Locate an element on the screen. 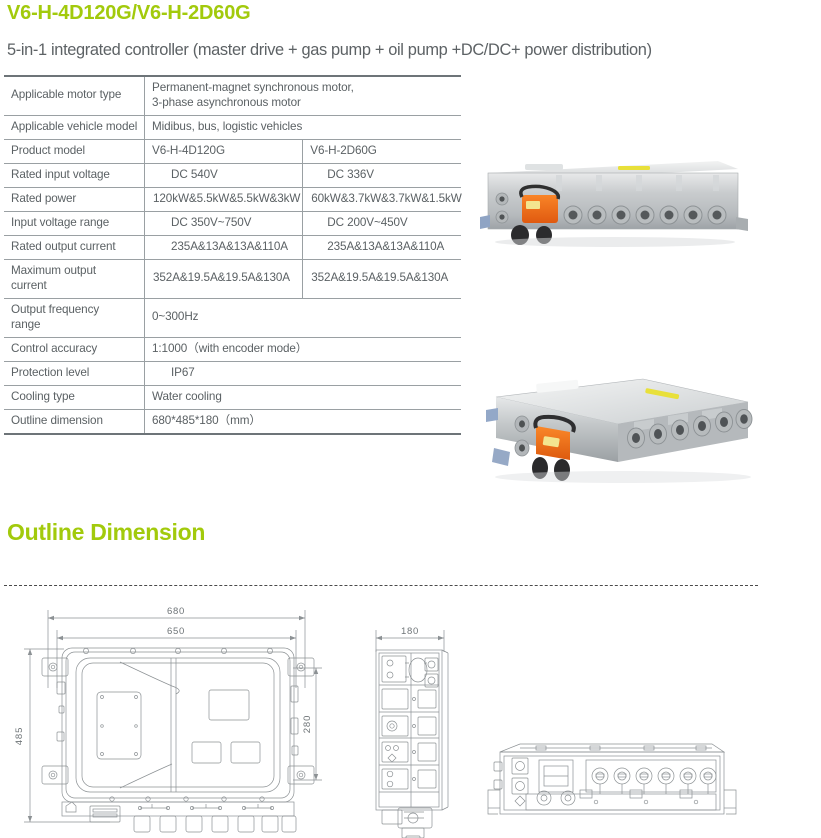 The width and height of the screenshot is (821, 838). table-row: Product model V6-H-4D120G V6-H-2D60G is located at coordinates (232, 151).